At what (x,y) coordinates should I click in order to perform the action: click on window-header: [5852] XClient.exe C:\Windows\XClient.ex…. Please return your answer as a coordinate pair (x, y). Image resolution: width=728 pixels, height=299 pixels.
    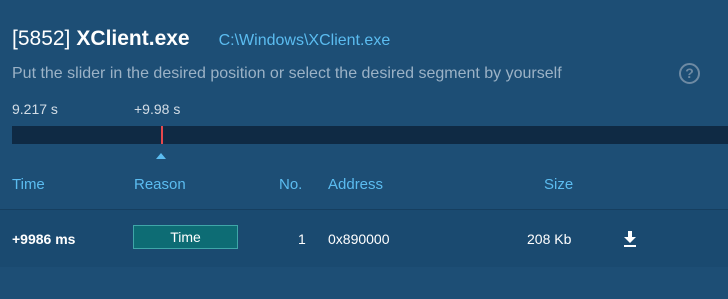
    Looking at the image, I should click on (201, 39).